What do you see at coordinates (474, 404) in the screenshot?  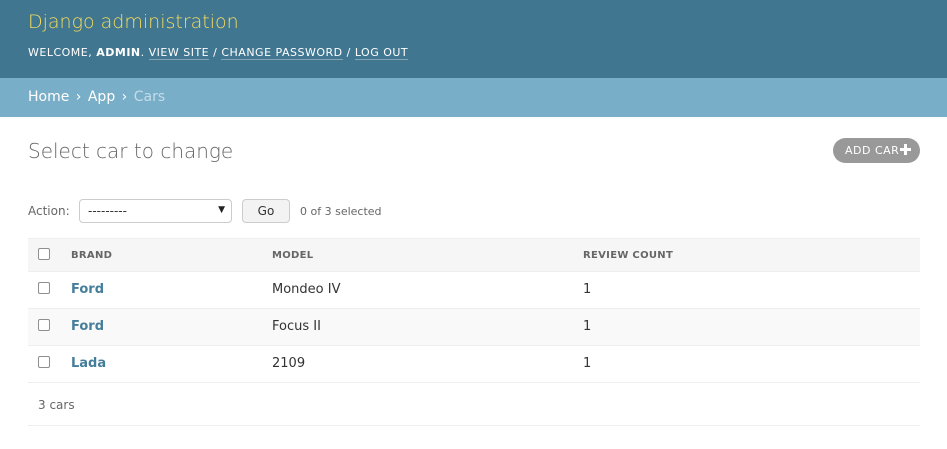 I see `paginator: 3 cars` at bounding box center [474, 404].